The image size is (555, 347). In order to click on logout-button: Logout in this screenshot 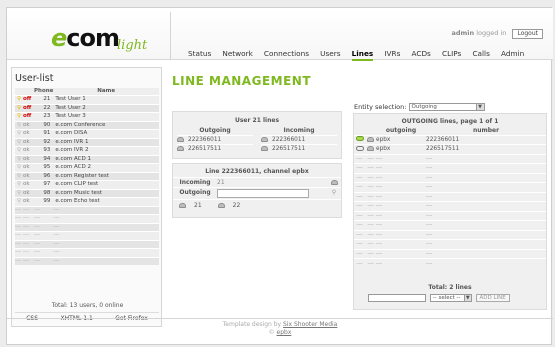, I will do `click(527, 34)`.